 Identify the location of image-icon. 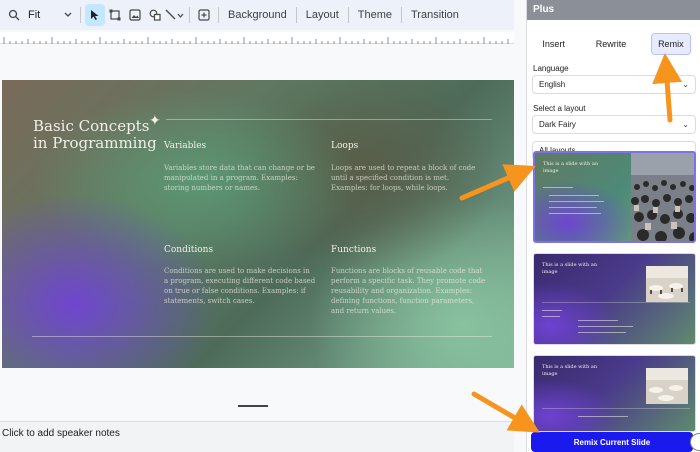
(135, 15).